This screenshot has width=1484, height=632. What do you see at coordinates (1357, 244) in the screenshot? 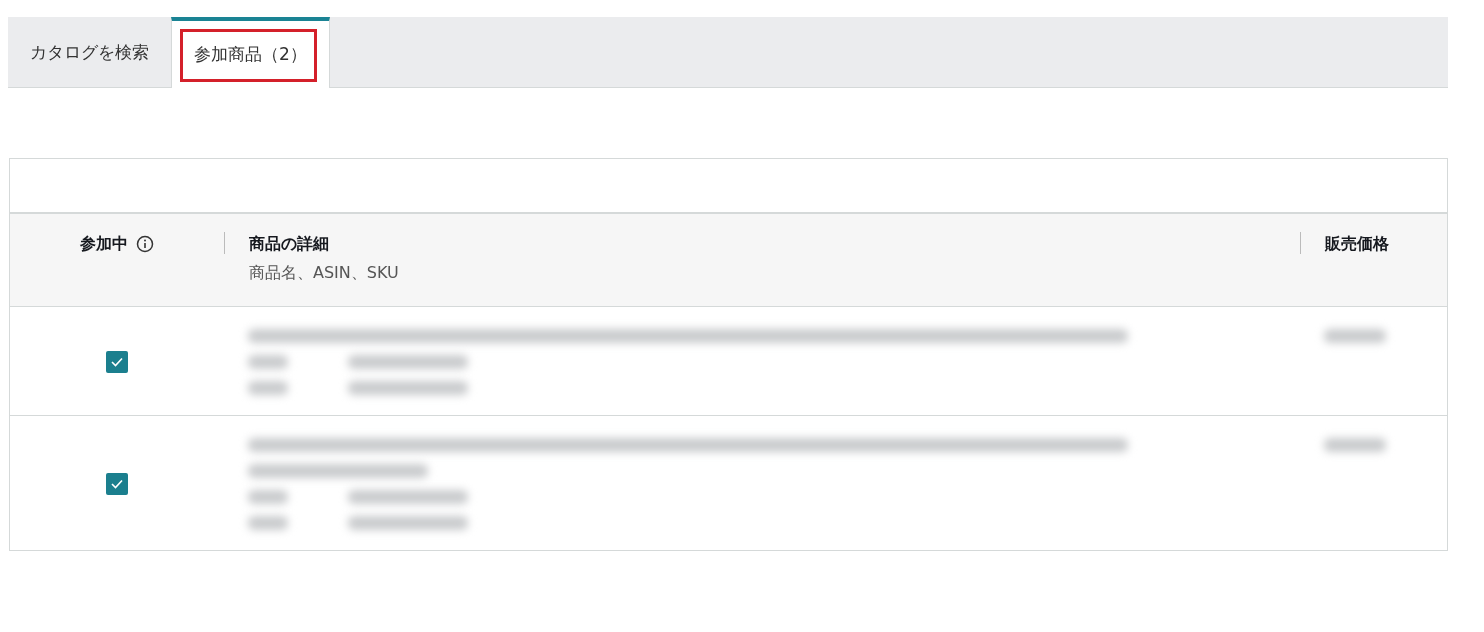
I see `column-header: 販売価格` at bounding box center [1357, 244].